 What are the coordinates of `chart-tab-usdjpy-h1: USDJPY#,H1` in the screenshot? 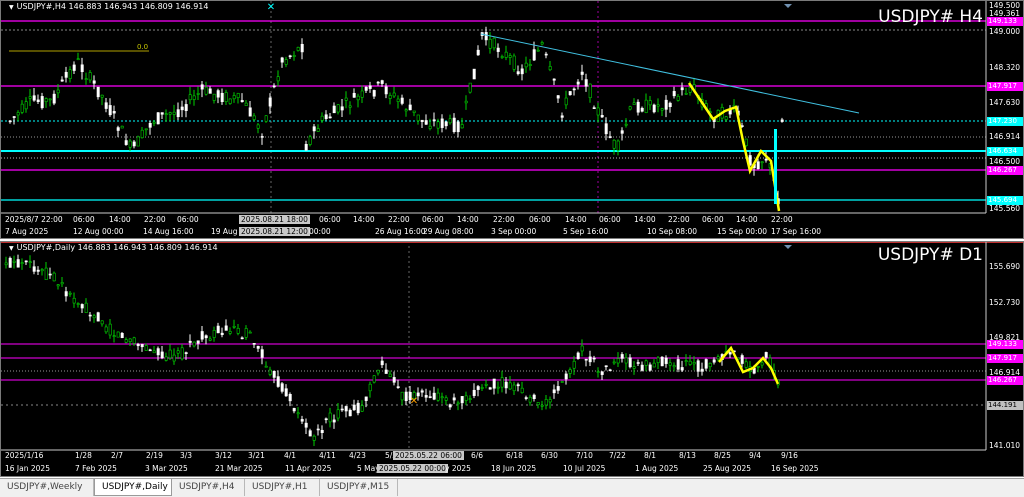 It's located at (282, 487).